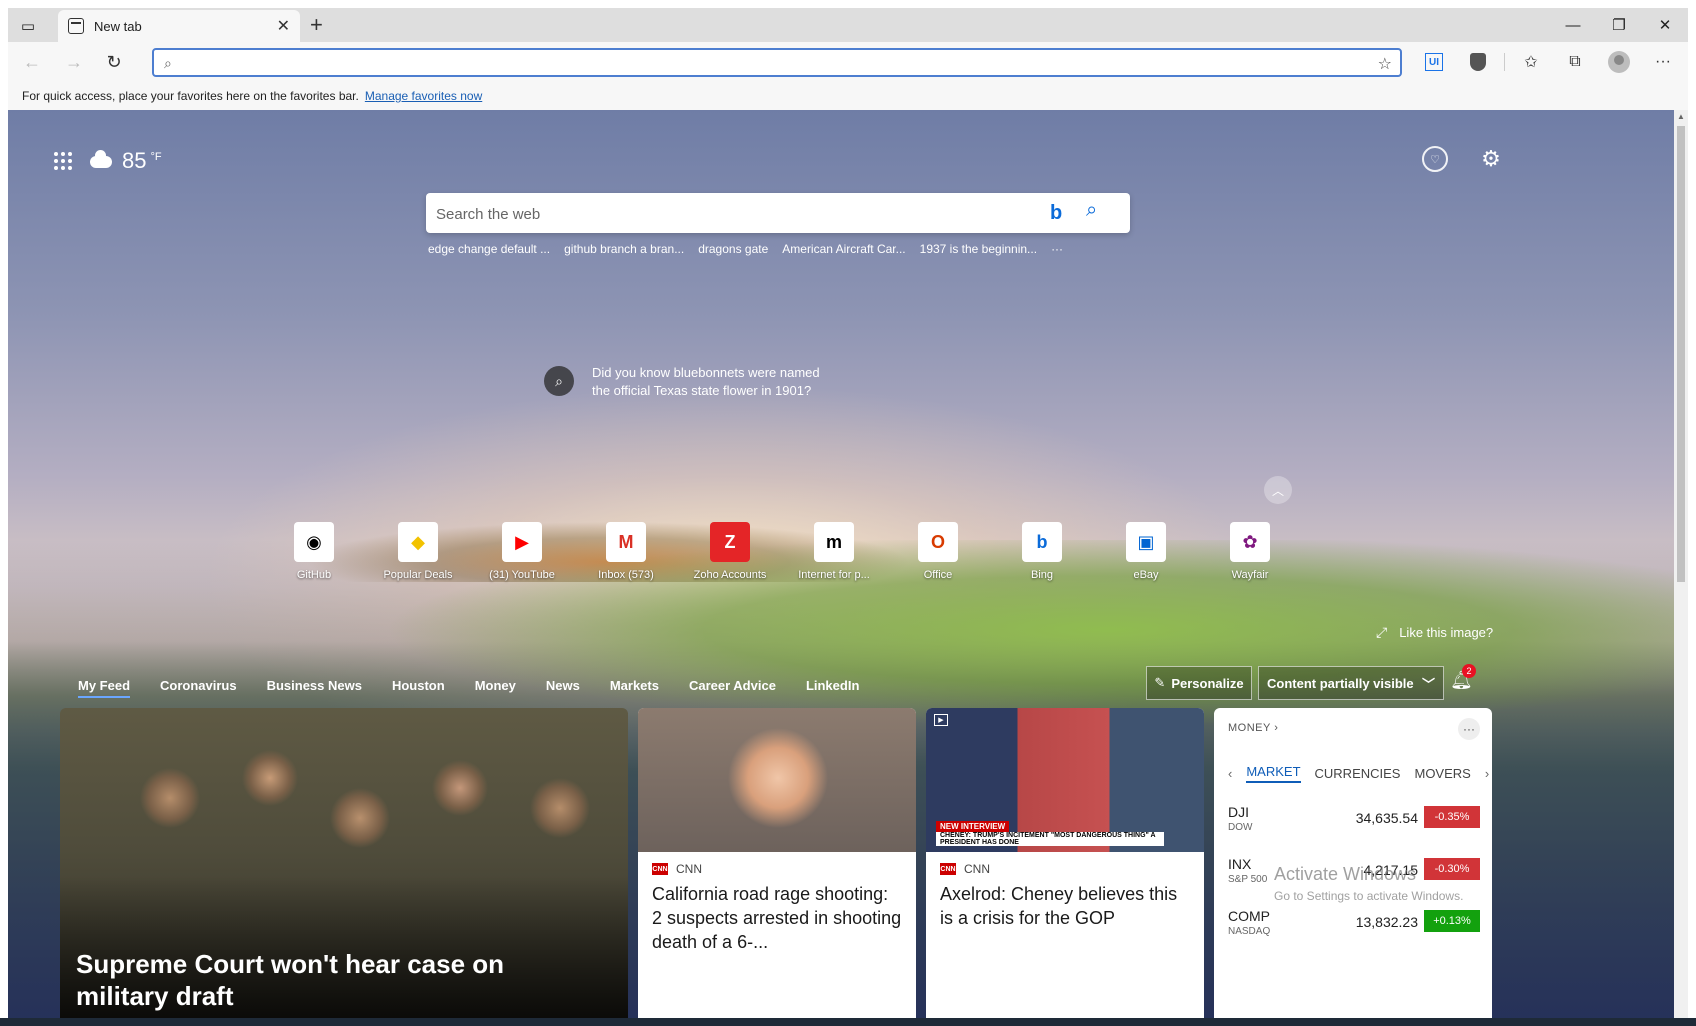 The image size is (1696, 1026). What do you see at coordinates (74, 62) in the screenshot?
I see `forward-button: →` at bounding box center [74, 62].